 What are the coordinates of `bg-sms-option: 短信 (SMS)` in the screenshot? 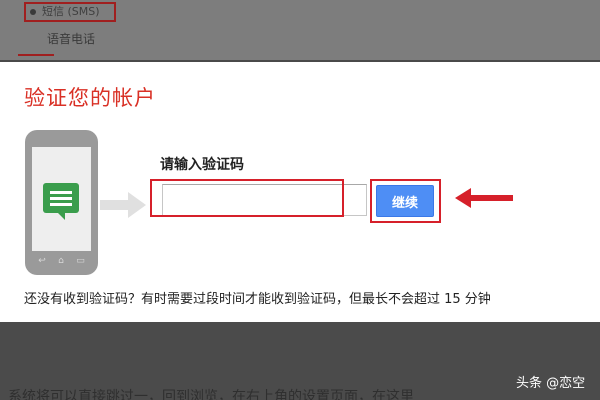 It's located at (70, 12).